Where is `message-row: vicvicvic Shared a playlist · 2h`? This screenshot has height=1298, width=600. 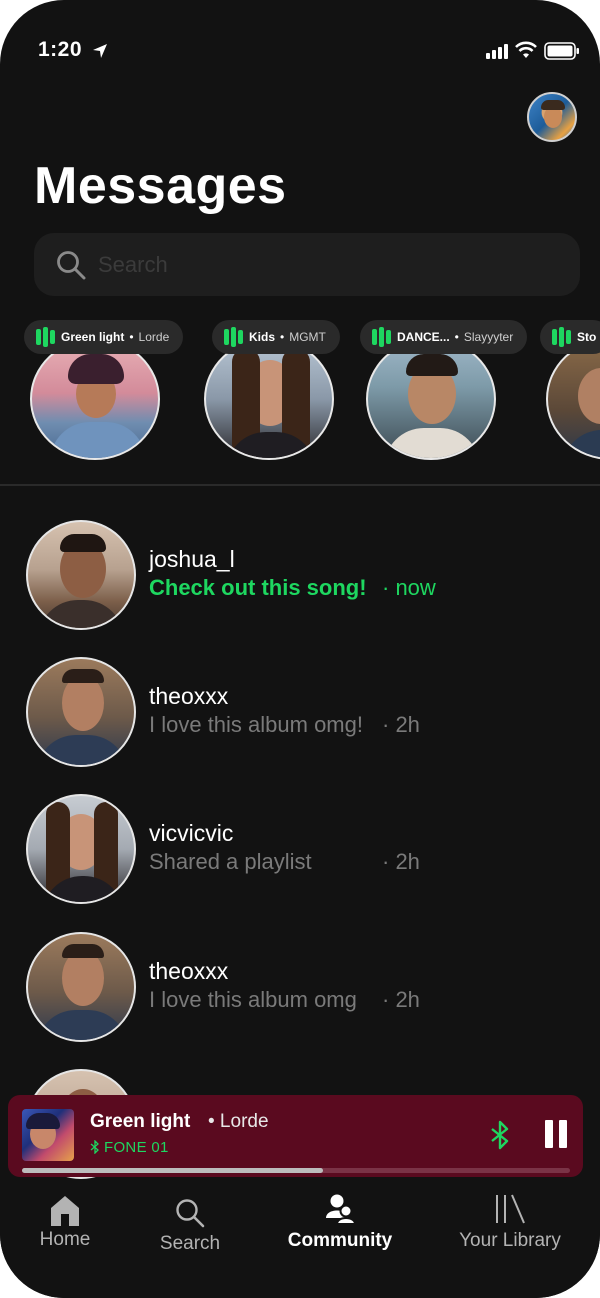
message-row: vicvicvic Shared a playlist · 2h is located at coordinates (300, 850).